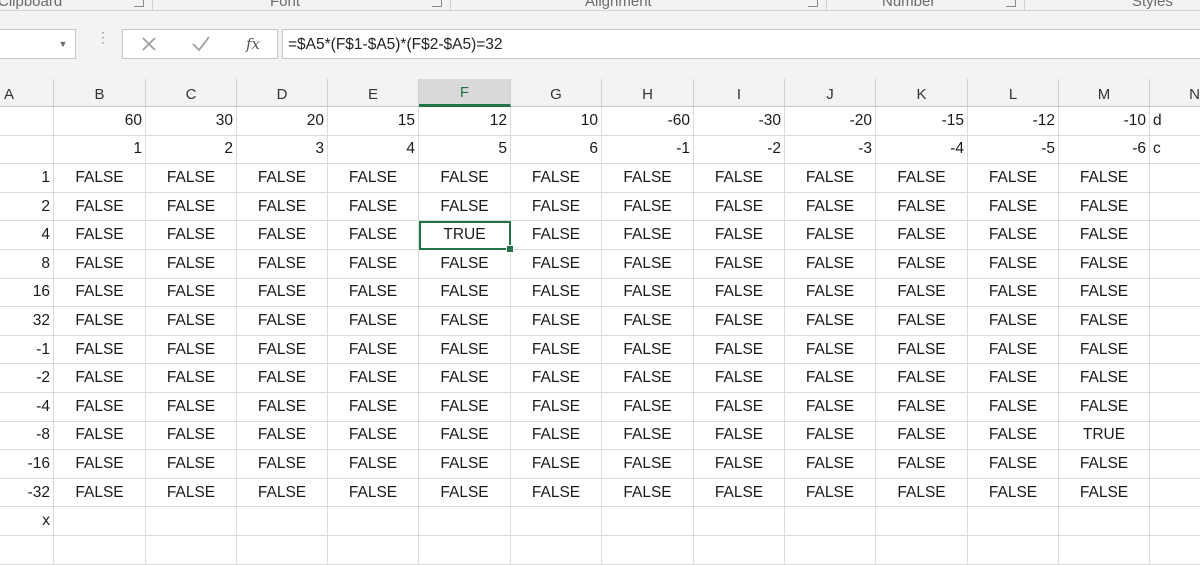  Describe the element at coordinates (1104, 550) in the screenshot. I see `cell-m` at that location.